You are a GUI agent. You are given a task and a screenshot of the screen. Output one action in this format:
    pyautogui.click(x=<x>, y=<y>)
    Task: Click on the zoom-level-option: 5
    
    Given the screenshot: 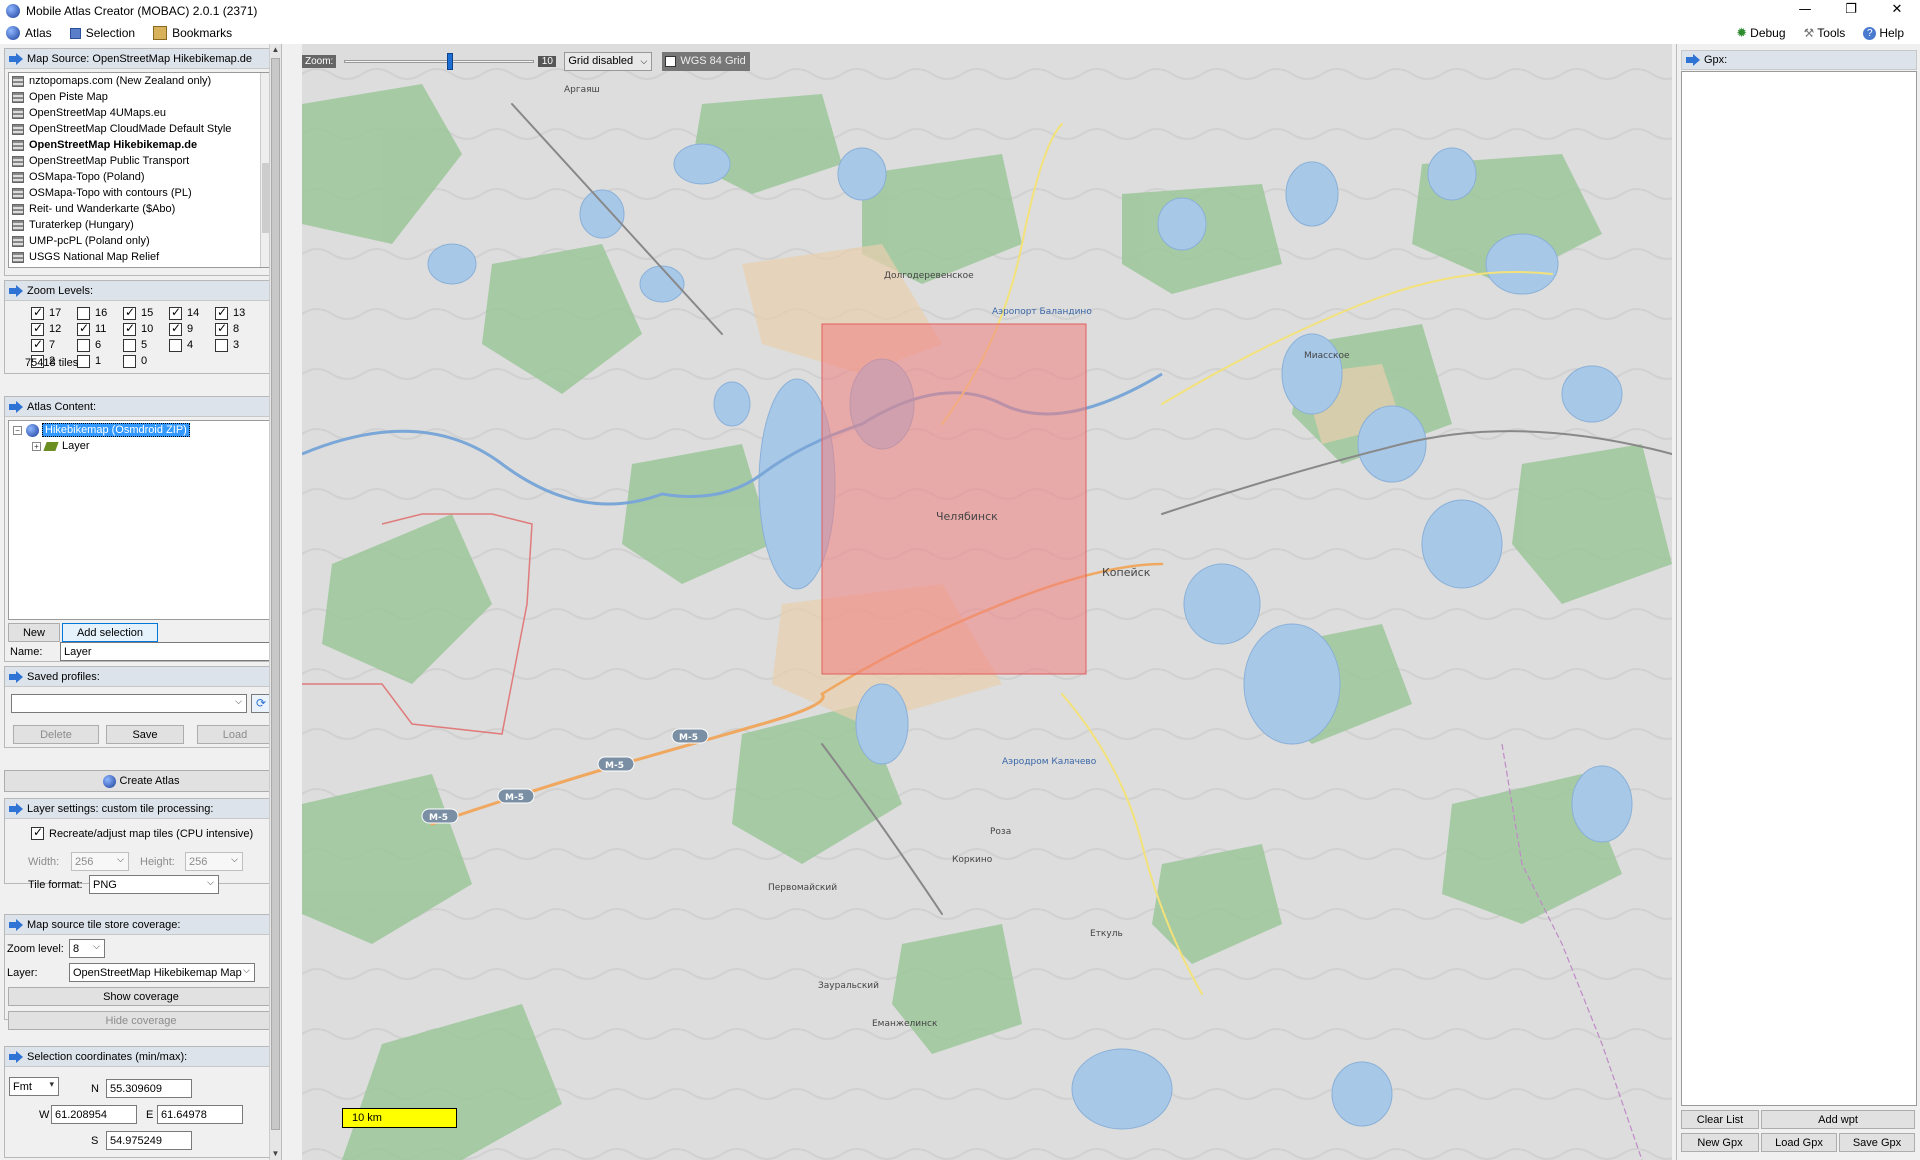 What is the action you would take?
    pyautogui.click(x=146, y=345)
    